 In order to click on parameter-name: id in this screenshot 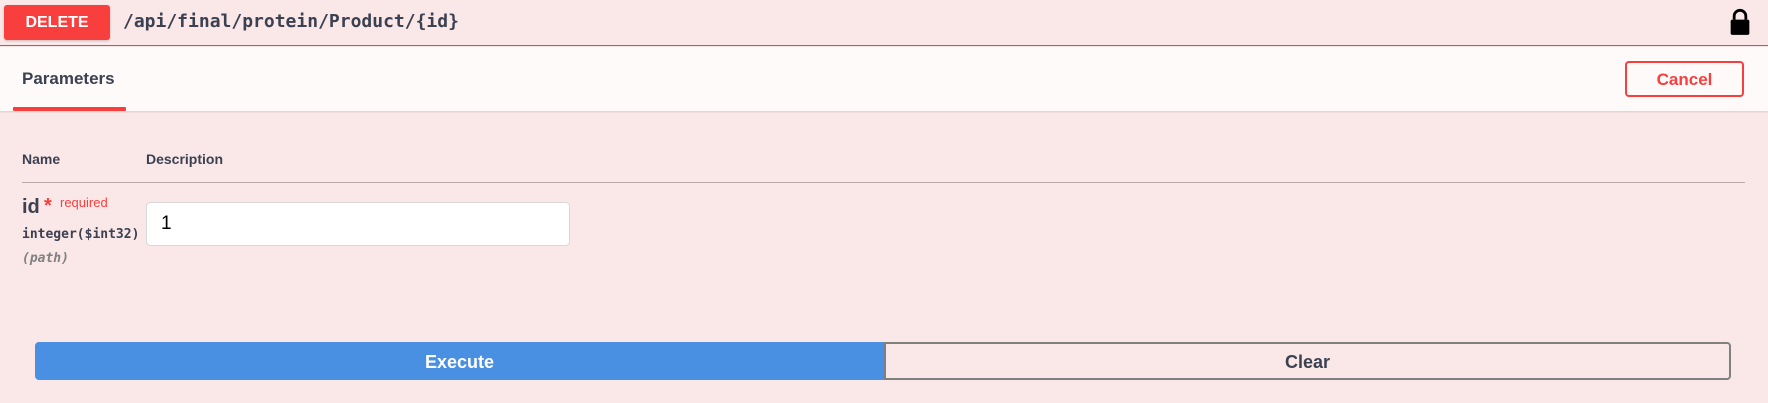, I will do `click(31, 207)`.